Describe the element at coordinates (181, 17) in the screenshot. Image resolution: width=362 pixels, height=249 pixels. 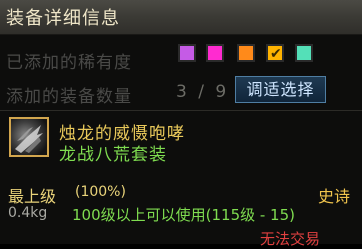
I see `title-bar: 装备详细信息` at that location.